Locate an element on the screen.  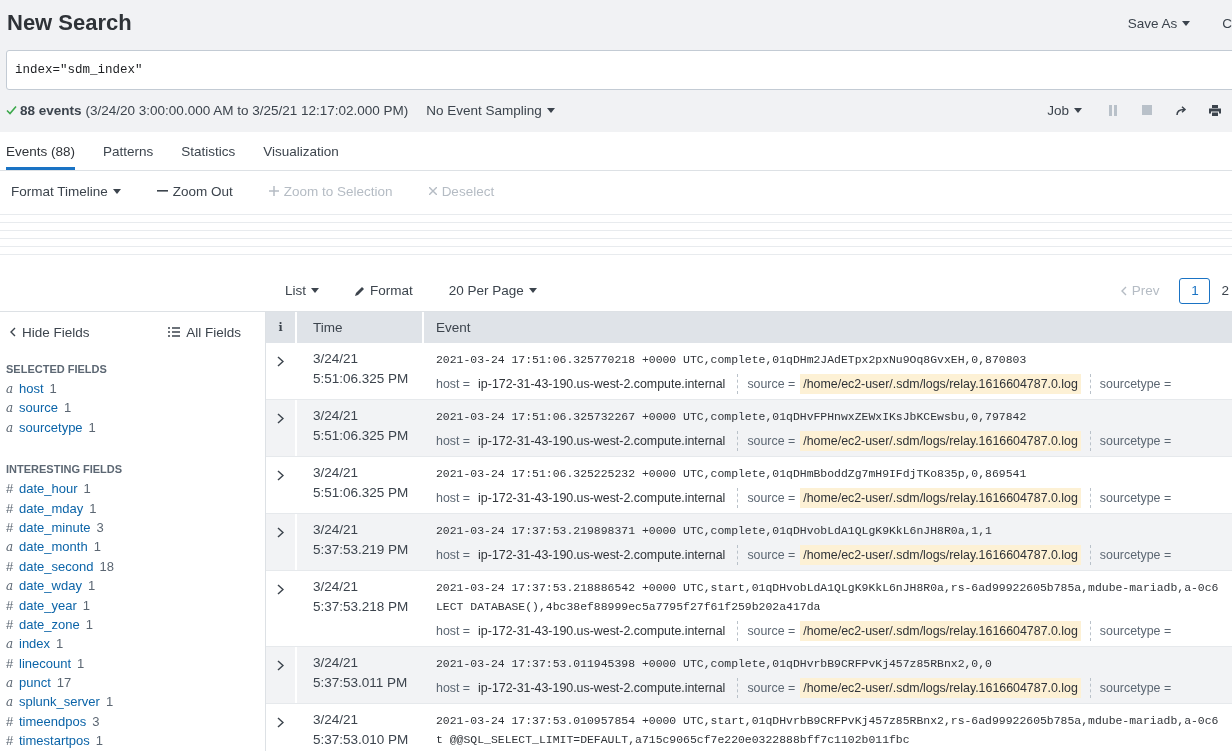
header-action: Save As is located at coordinates (1159, 23).